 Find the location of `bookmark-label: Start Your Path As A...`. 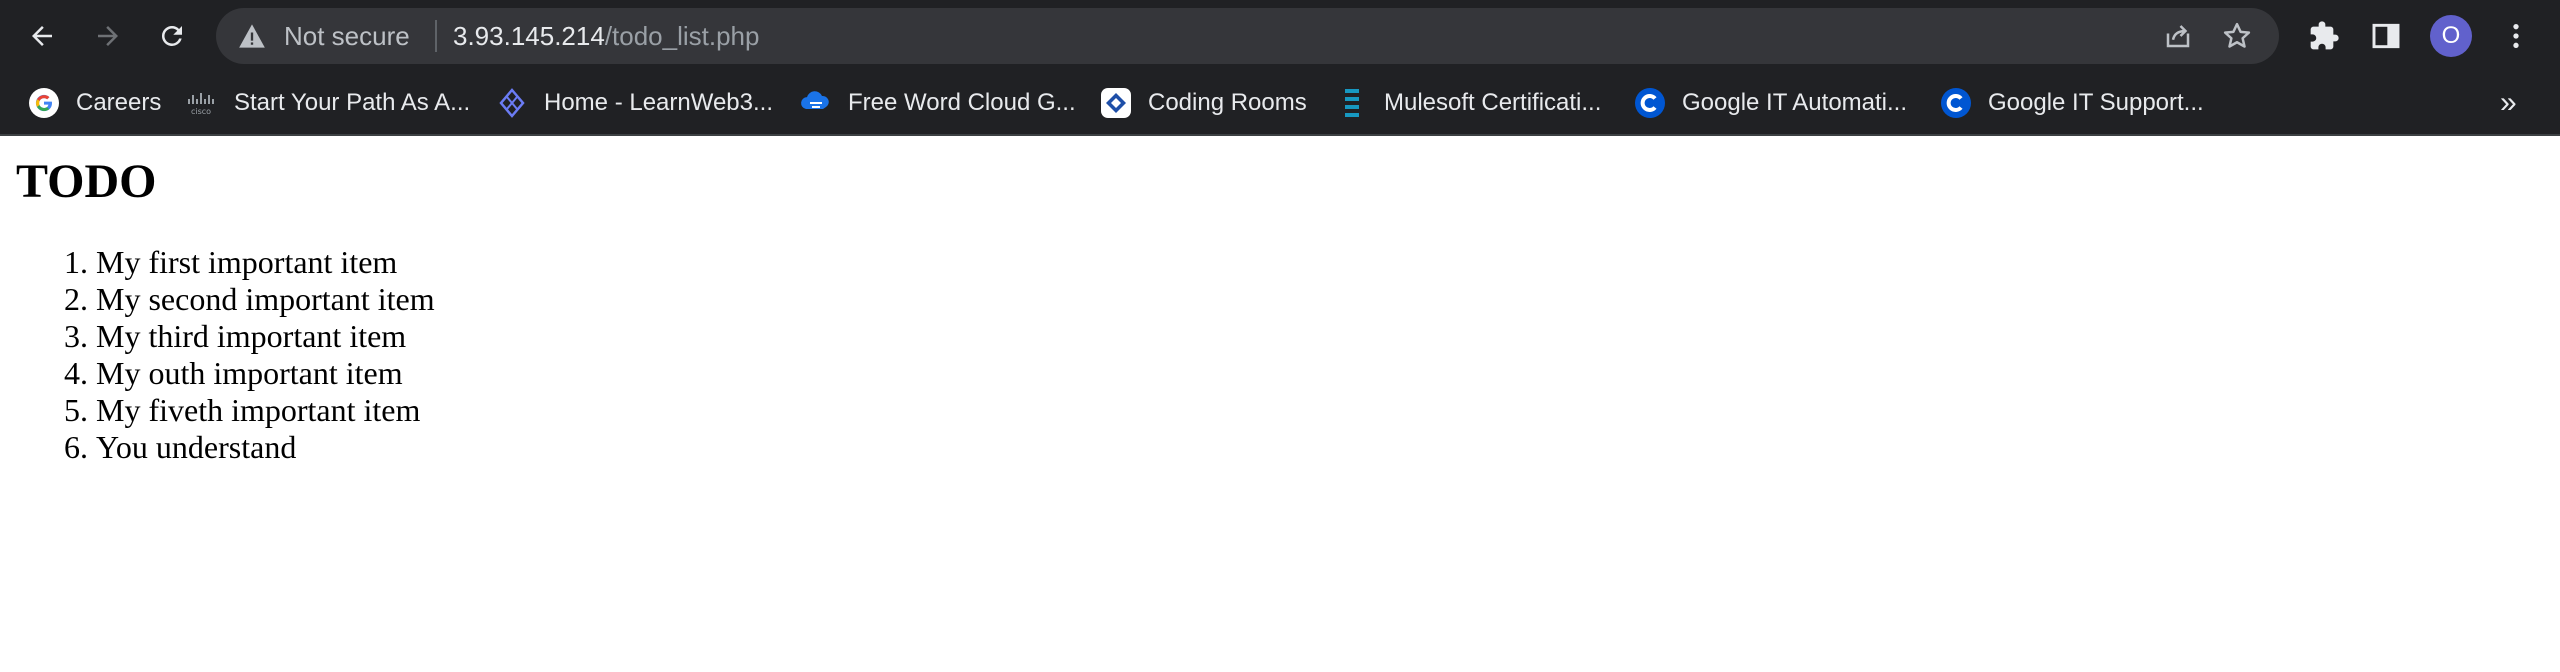

bookmark-label: Start Your Path As A... is located at coordinates (352, 102).